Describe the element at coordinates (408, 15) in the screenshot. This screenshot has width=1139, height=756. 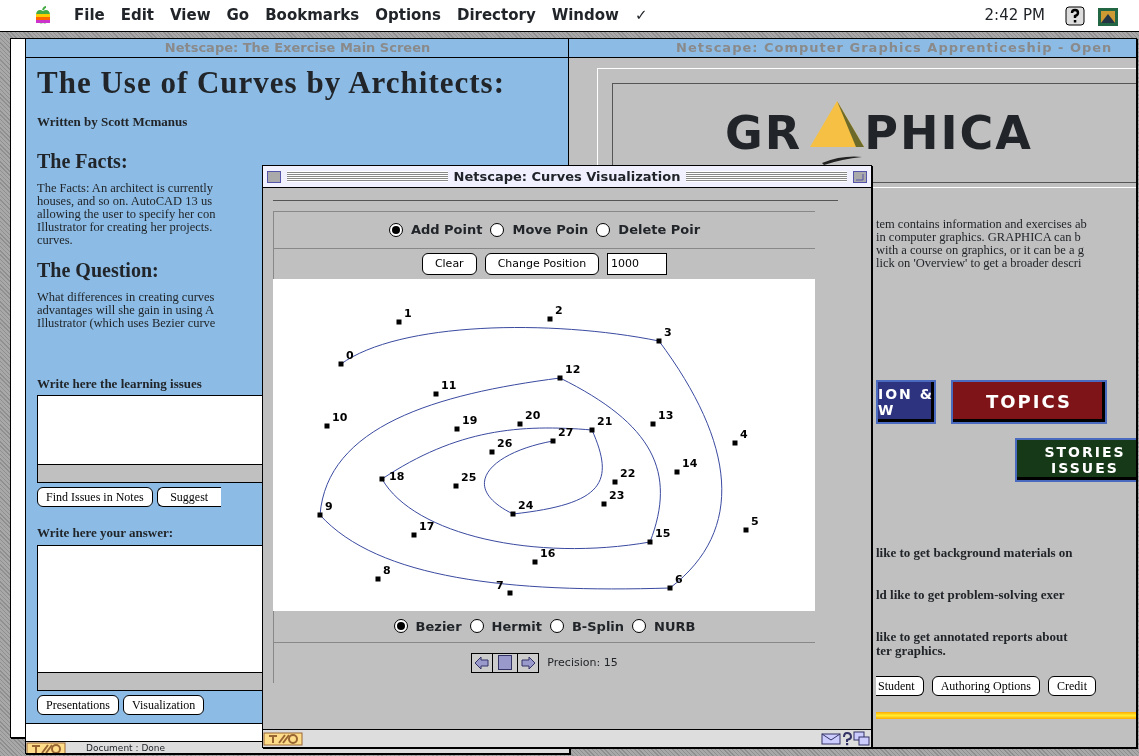
I see `menu-item: Options` at that location.